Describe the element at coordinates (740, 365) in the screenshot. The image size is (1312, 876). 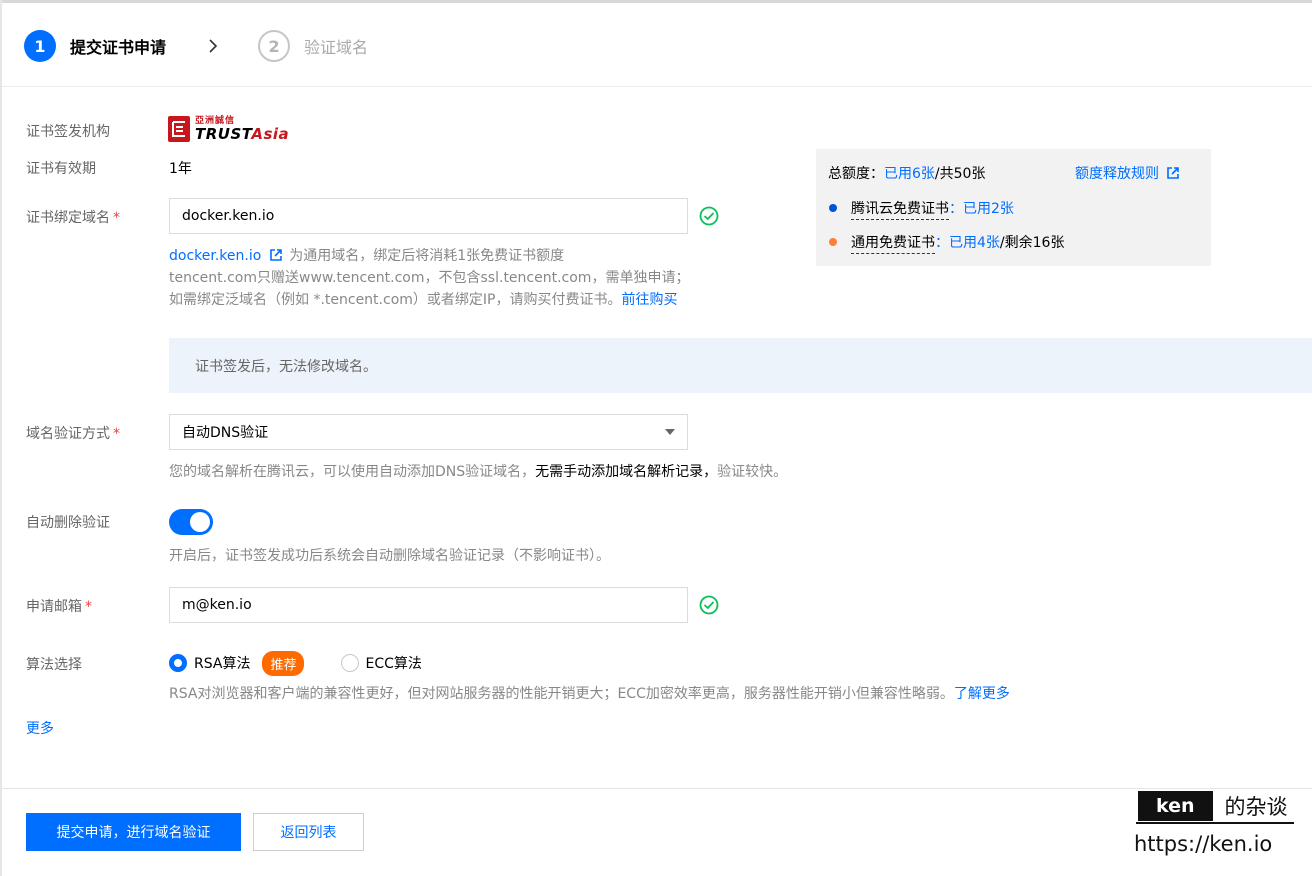
I see `domain-lock-notice: 证书签发后，无法修改域名。` at that location.